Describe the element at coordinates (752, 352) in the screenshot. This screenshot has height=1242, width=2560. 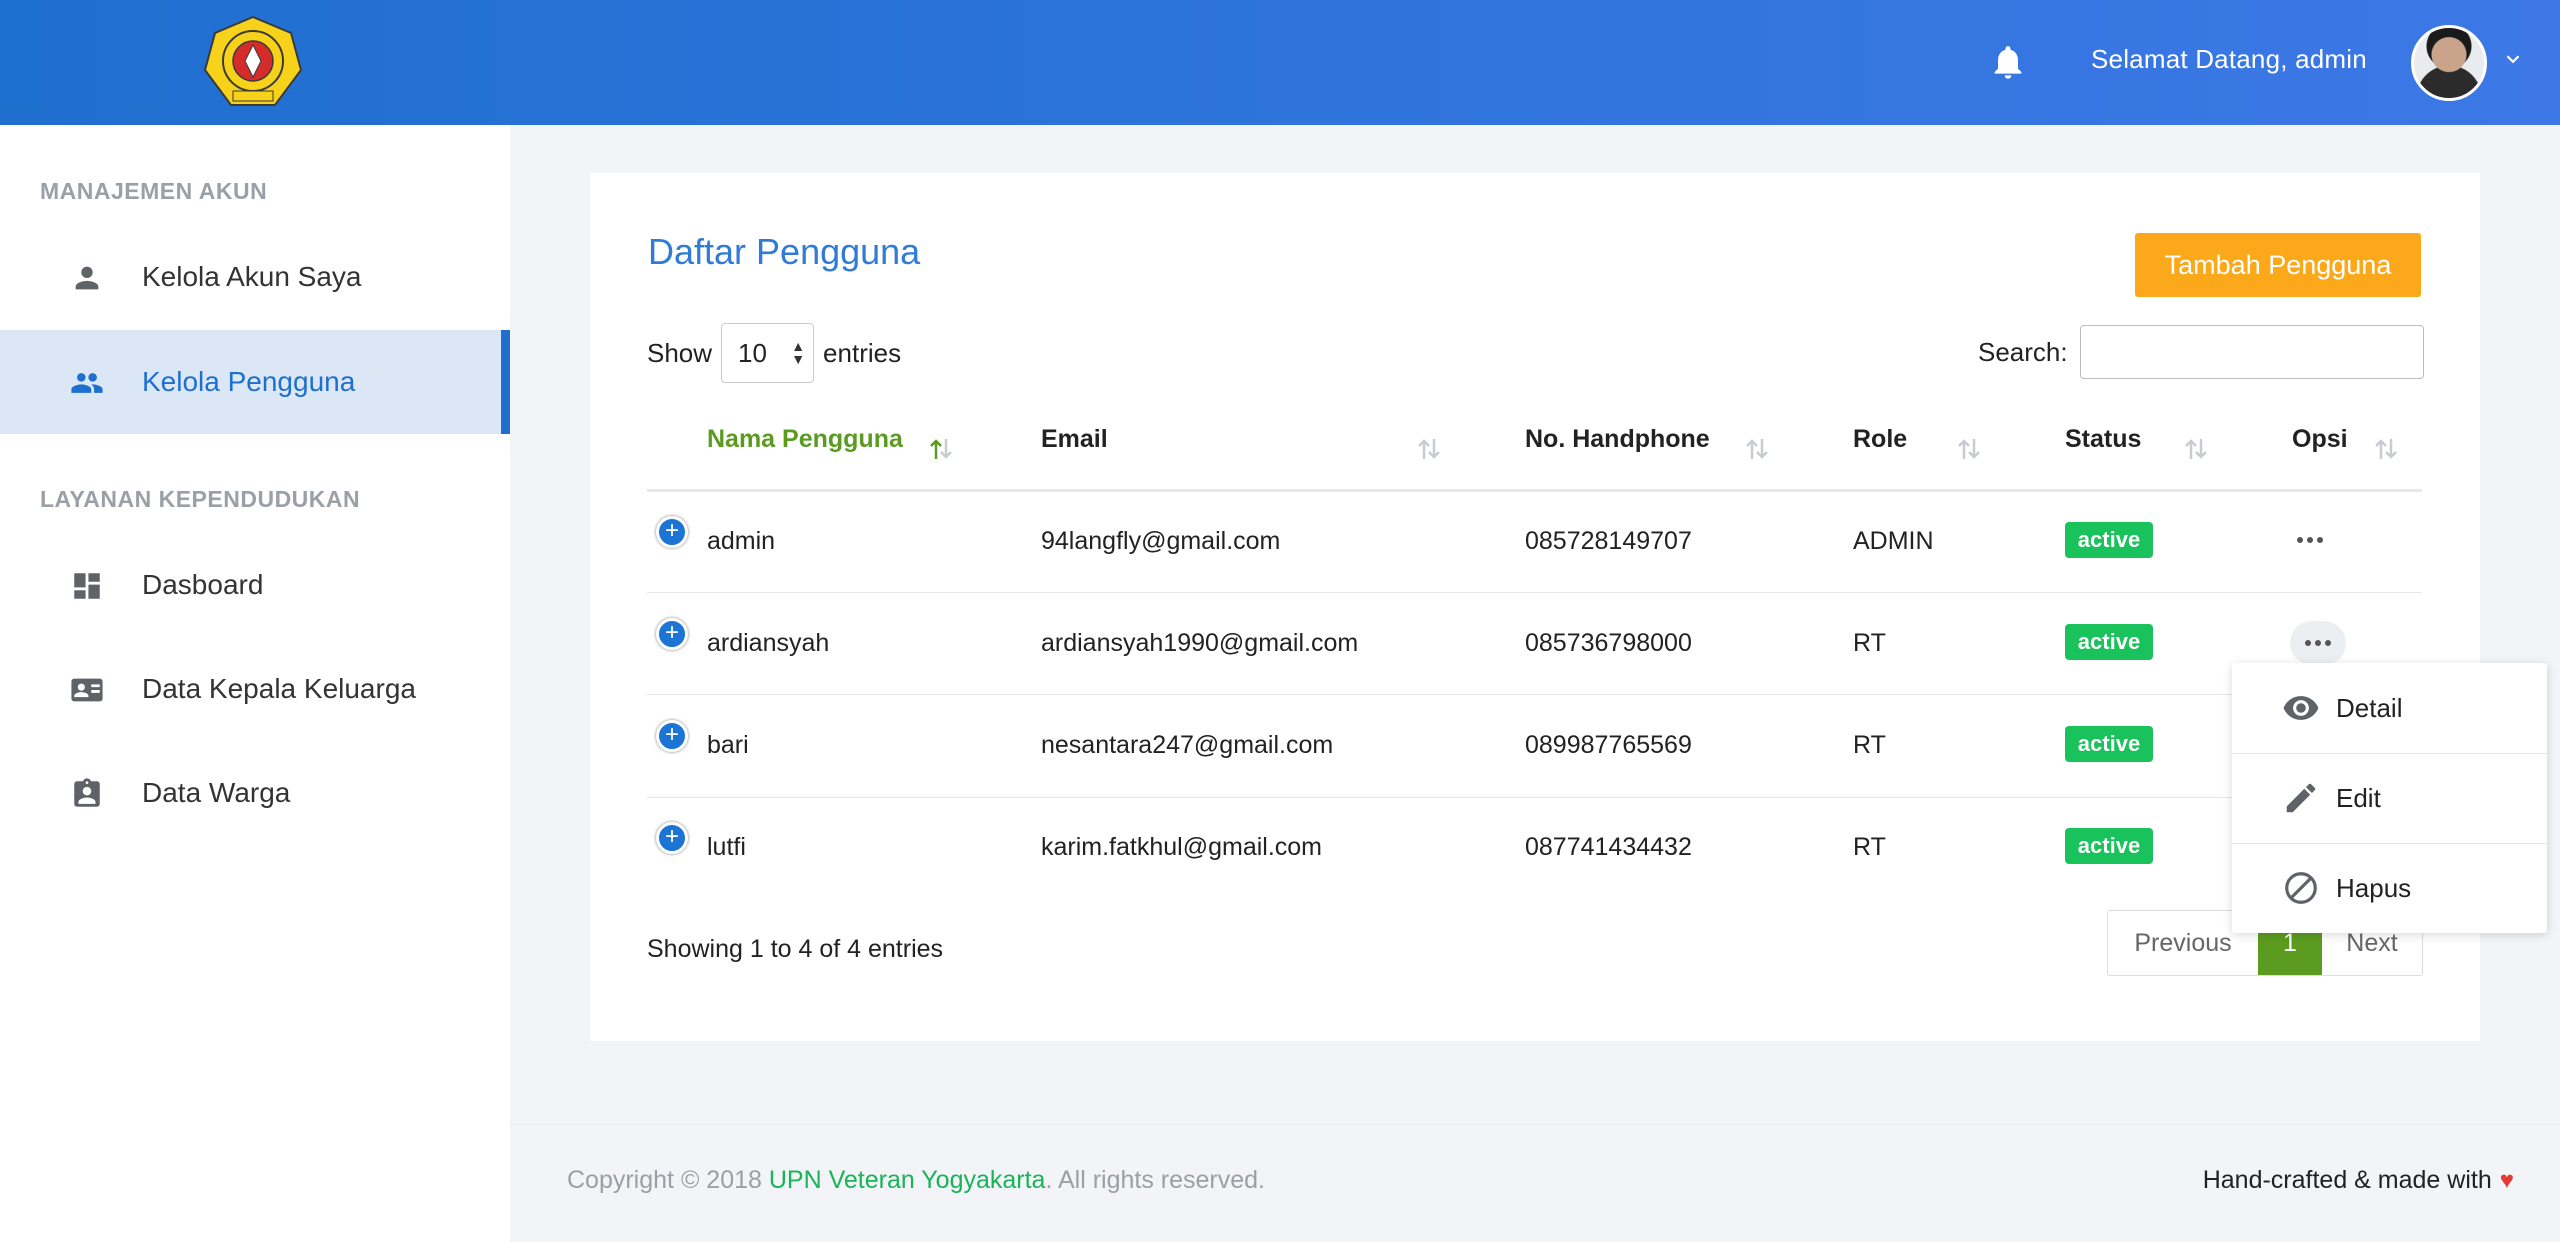
I see `entries-select-value: 10` at that location.